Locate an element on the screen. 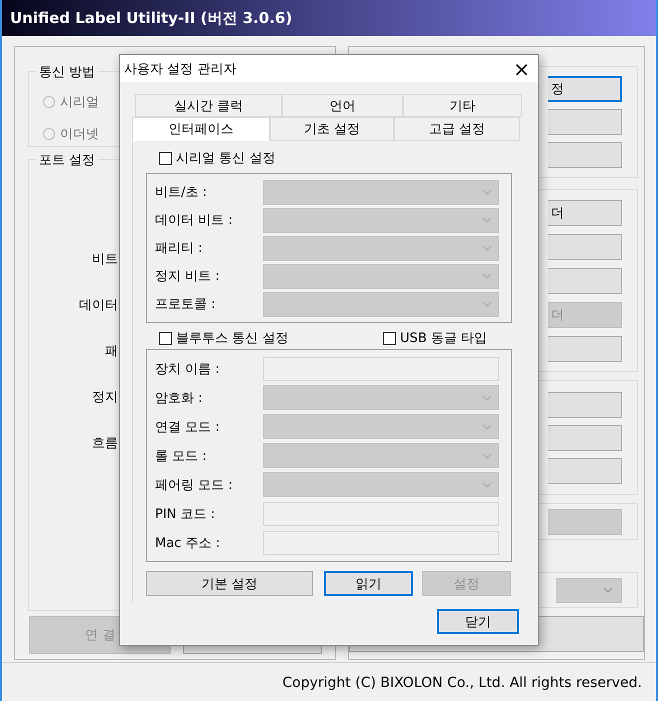  field-label: 정지 비트 : is located at coordinates (188, 276).